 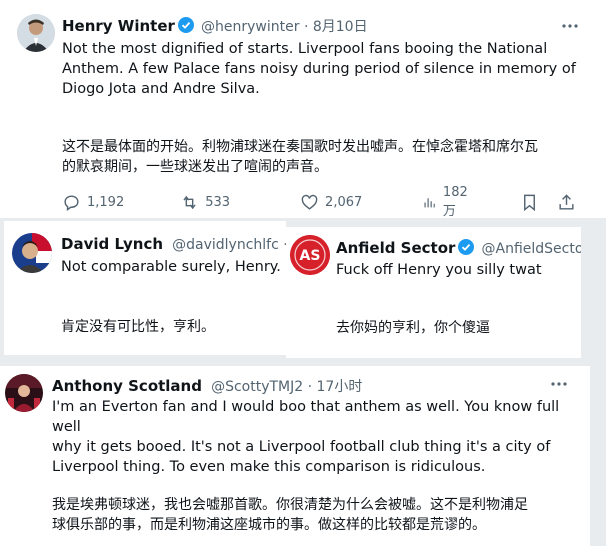 I want to click on views-chart-icon, so click(x=430, y=202).